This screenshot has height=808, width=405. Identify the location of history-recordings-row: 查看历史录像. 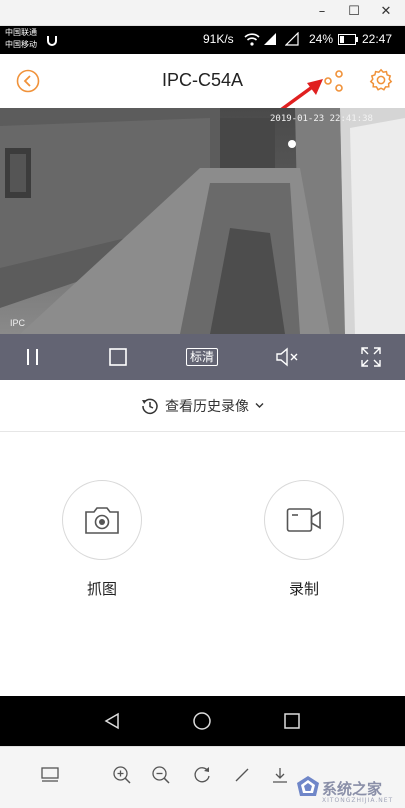
(202, 406).